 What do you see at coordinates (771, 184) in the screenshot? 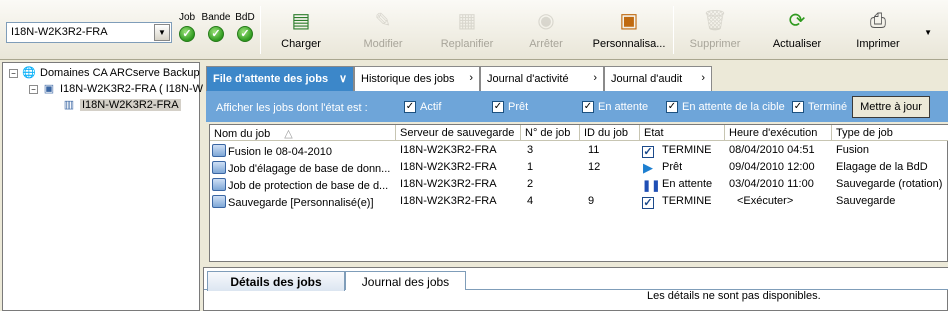
I see `exec-time-cell: 03/04/2010 11:00` at bounding box center [771, 184].